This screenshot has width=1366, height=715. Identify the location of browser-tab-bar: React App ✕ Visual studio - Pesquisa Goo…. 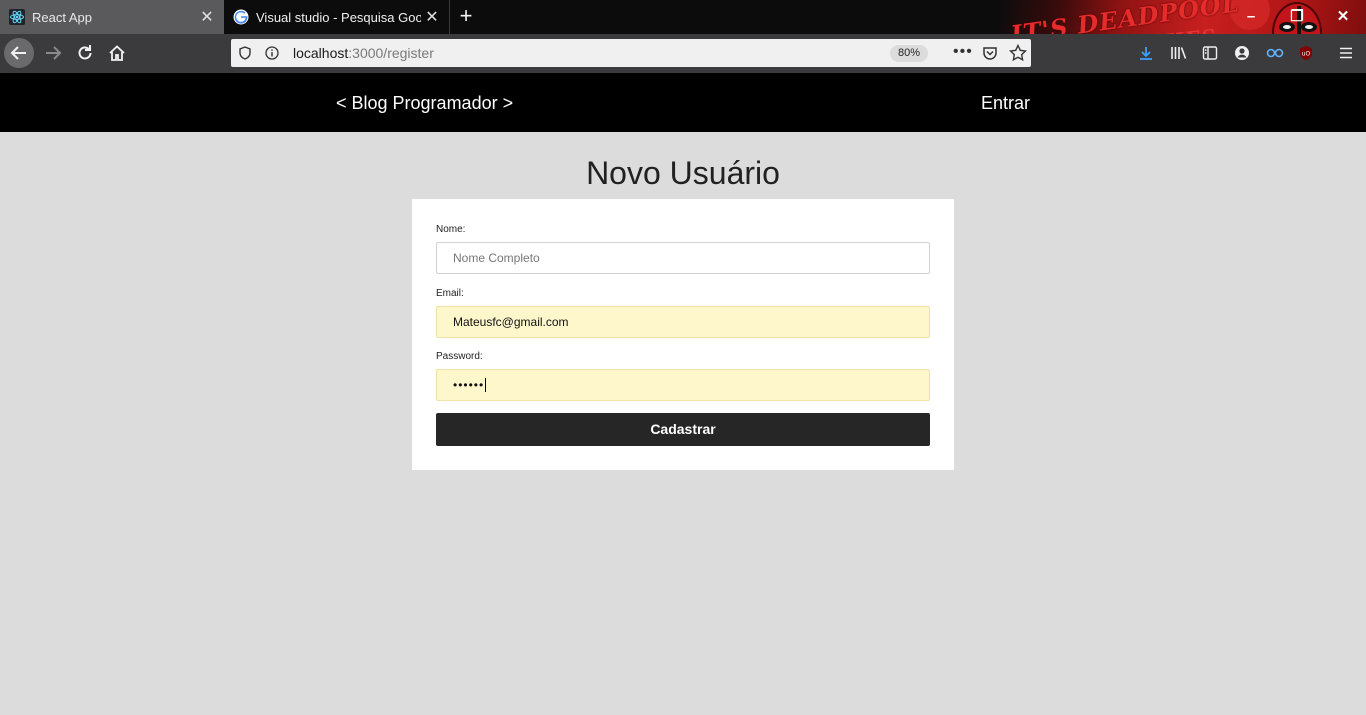
(683, 36).